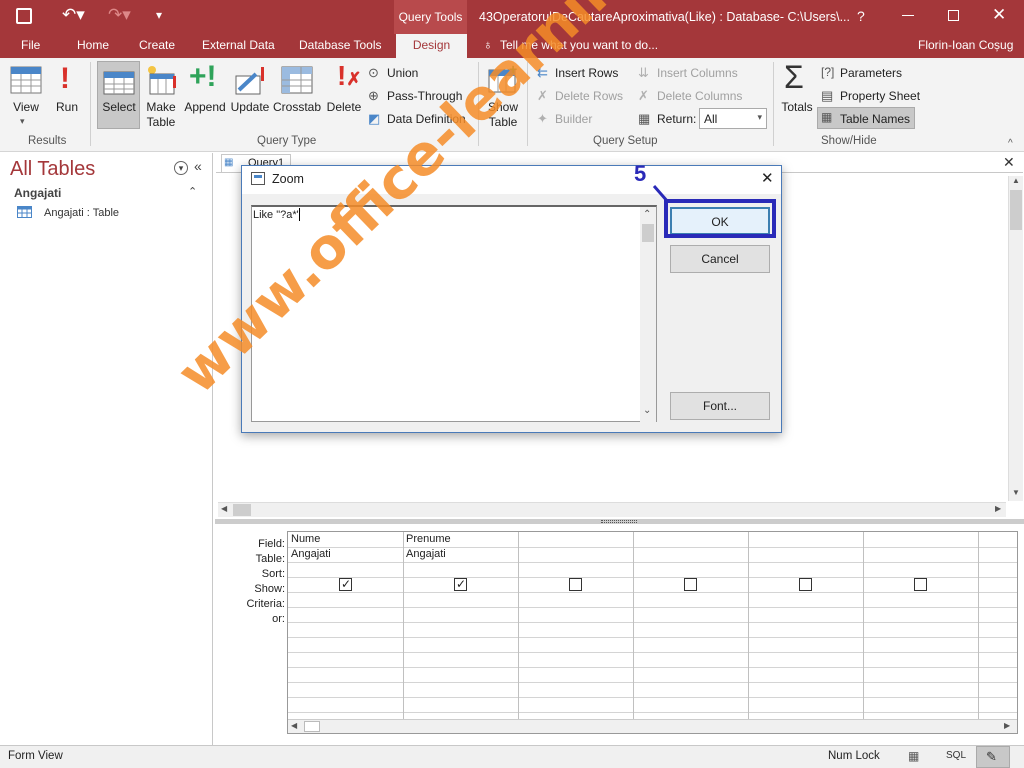 The width and height of the screenshot is (1024, 768). What do you see at coordinates (720, 259) in the screenshot?
I see `cancel-button: Cancel` at bounding box center [720, 259].